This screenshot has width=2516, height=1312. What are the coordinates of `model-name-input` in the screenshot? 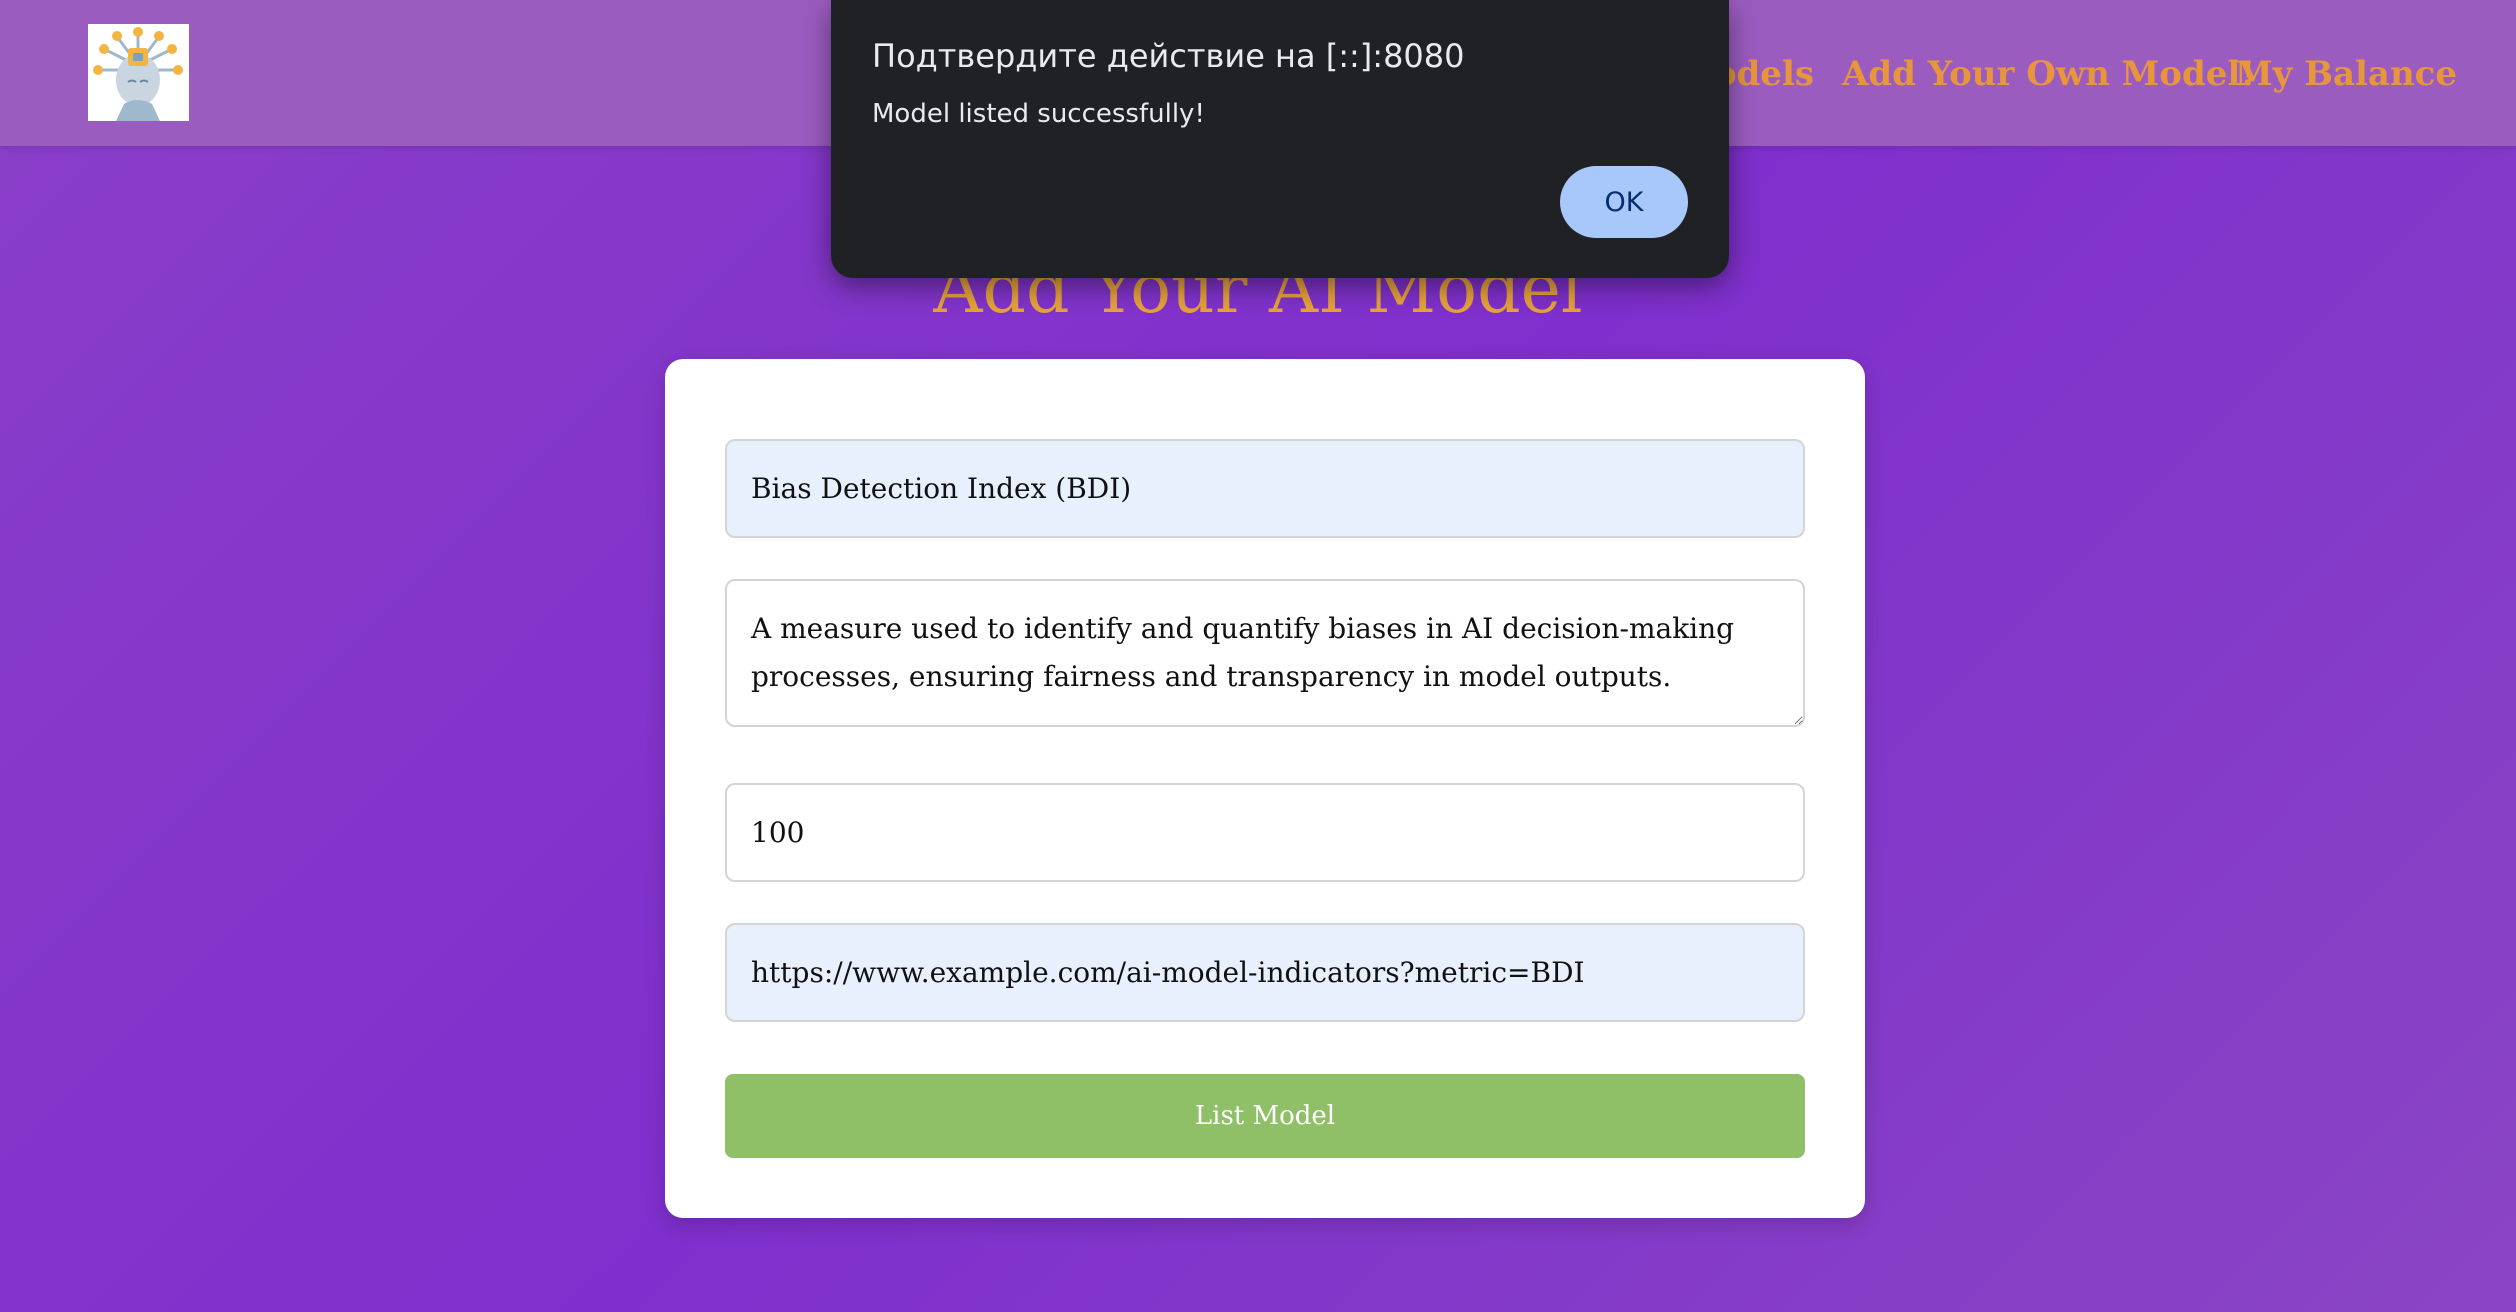 It's located at (1265, 488).